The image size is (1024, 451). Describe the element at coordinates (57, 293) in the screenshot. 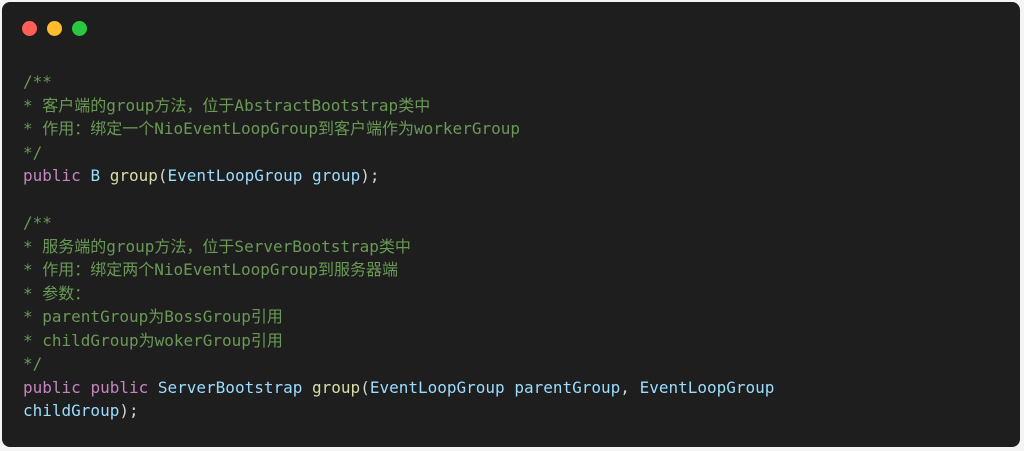

I see `comment-token: * 参数：` at that location.